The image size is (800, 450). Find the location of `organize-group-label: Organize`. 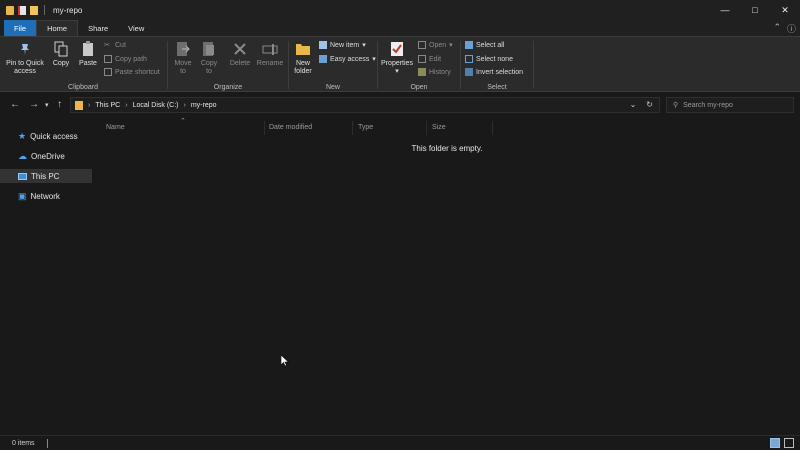

organize-group-label: Organize is located at coordinates (228, 87).